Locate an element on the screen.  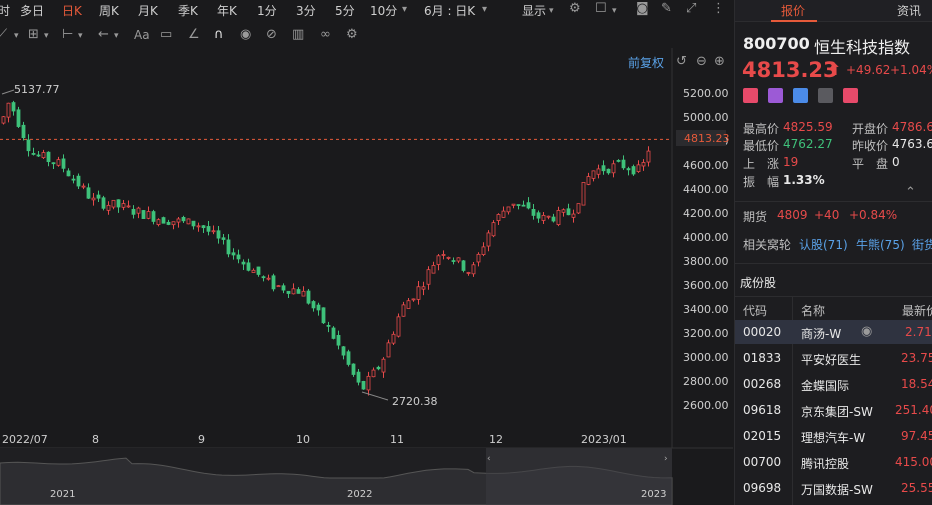
pencil-icon: ✎ is located at coordinates (666, 9).